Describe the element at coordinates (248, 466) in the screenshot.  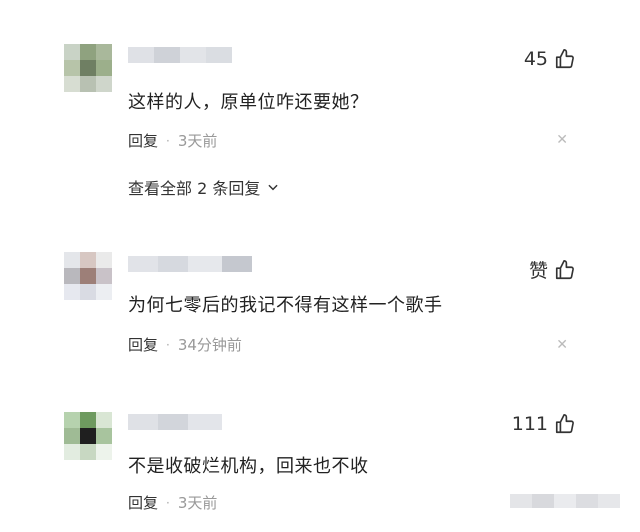
I see `comment-text: 不是收破烂机构，回来也不收` at that location.